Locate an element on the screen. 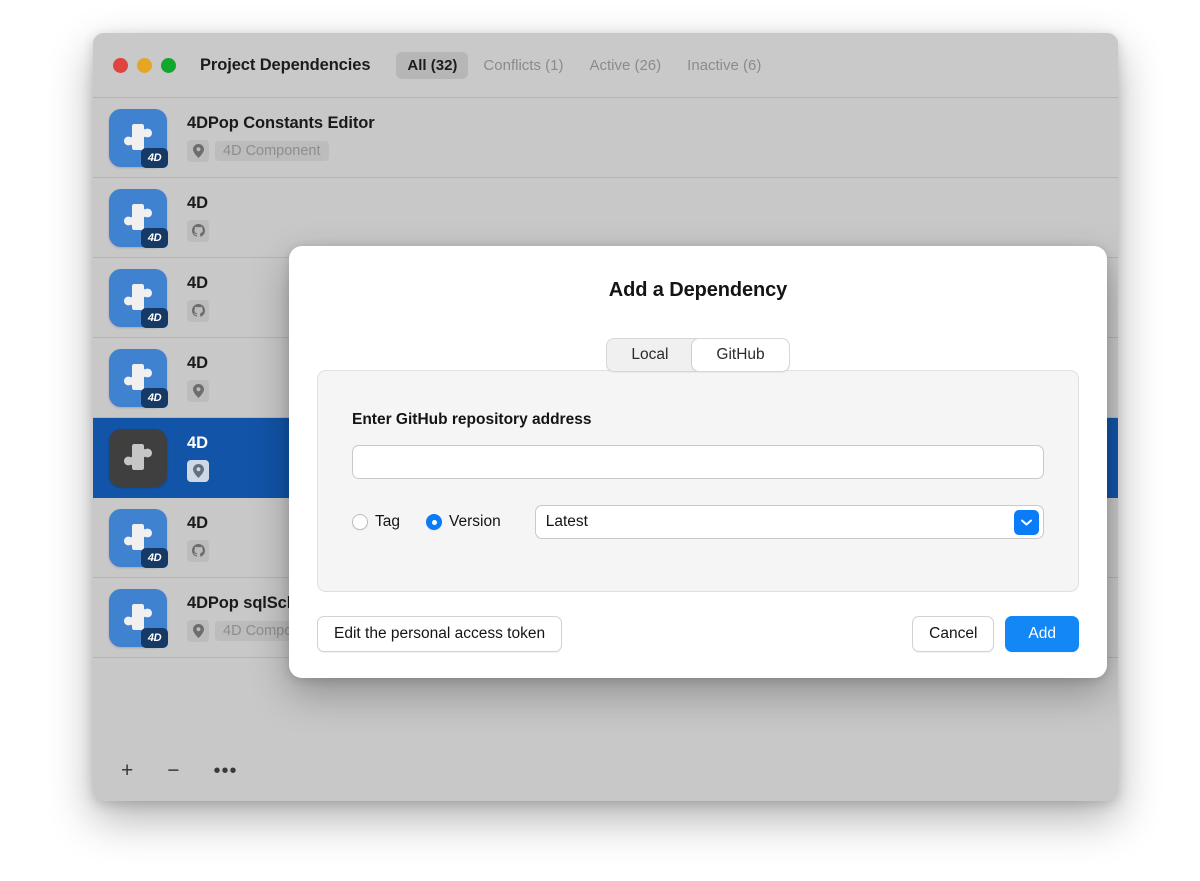  puzzle-piece-icon is located at coordinates (138, 457).